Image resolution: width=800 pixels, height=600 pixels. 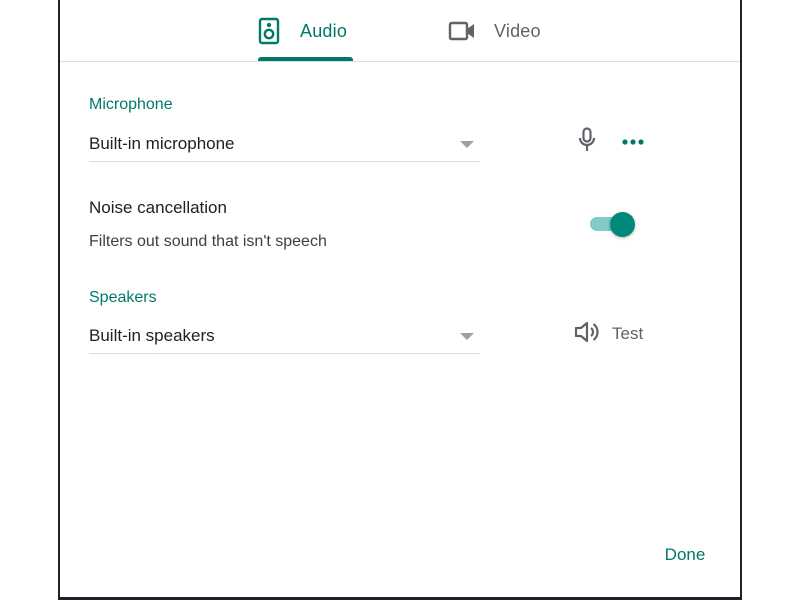 I want to click on tab-audio: Audio, so click(x=305, y=31).